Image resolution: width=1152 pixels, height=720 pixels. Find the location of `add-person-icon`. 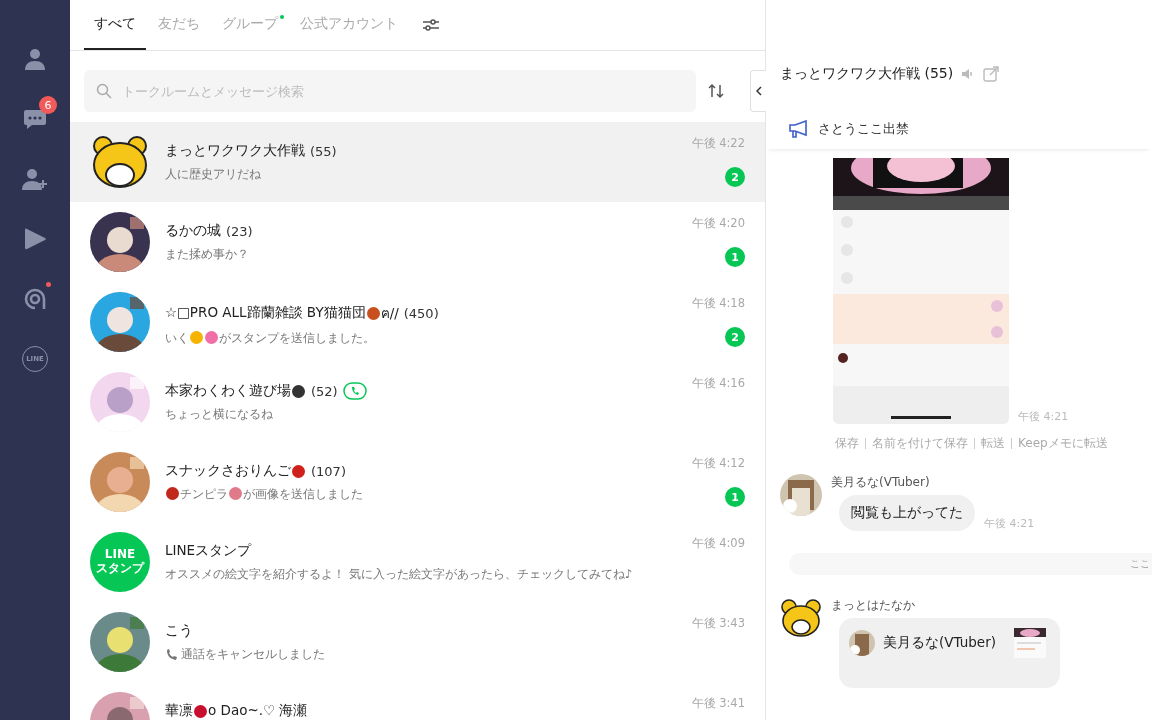

add-person-icon is located at coordinates (35, 179).